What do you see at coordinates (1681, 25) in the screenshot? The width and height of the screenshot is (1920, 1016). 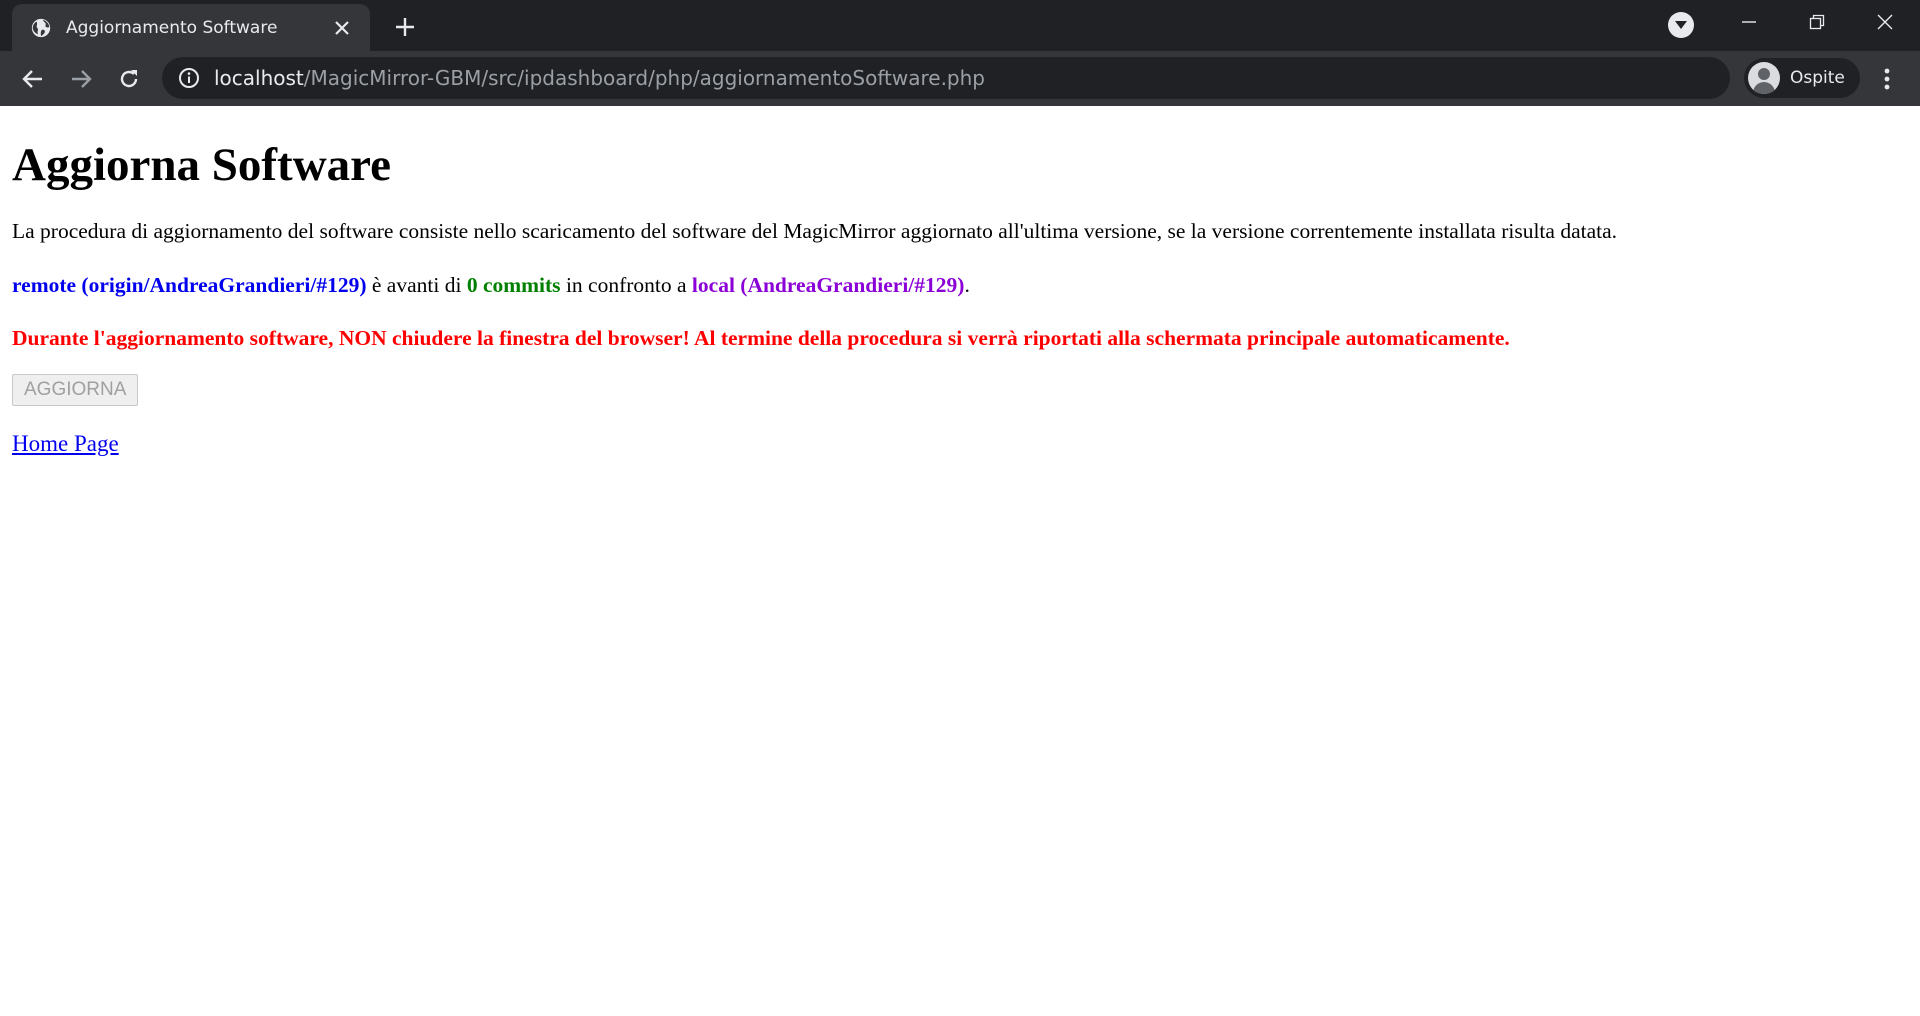 I see `tab-search-icon` at bounding box center [1681, 25].